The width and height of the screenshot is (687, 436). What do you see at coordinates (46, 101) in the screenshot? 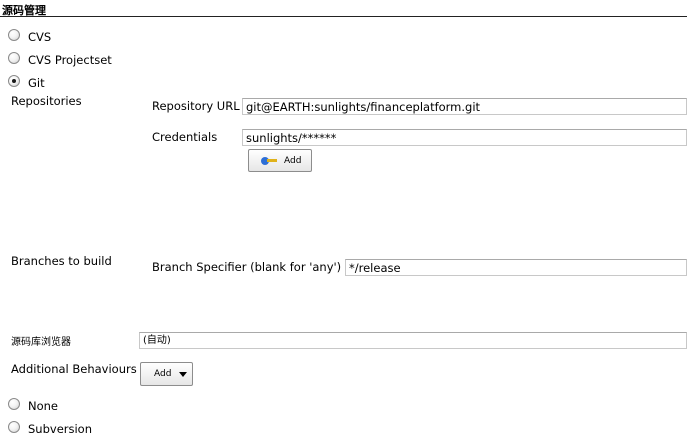
I see `repositories-label: Repositories` at bounding box center [46, 101].